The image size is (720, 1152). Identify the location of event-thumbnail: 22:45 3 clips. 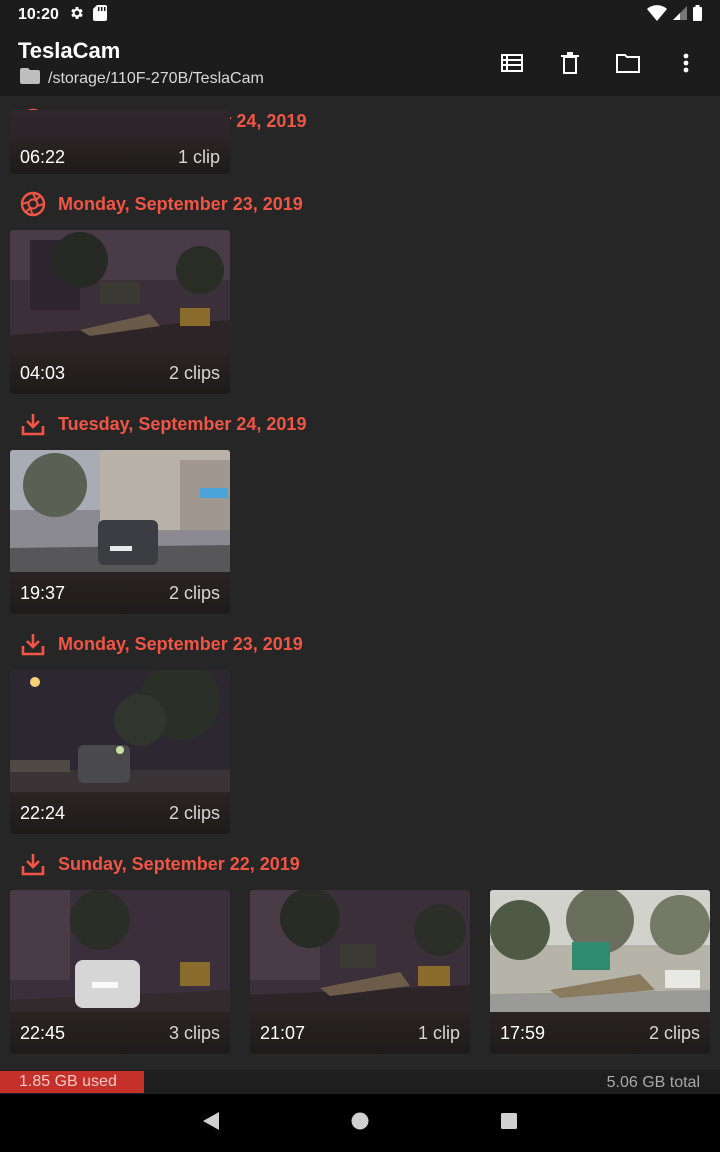
(120, 972).